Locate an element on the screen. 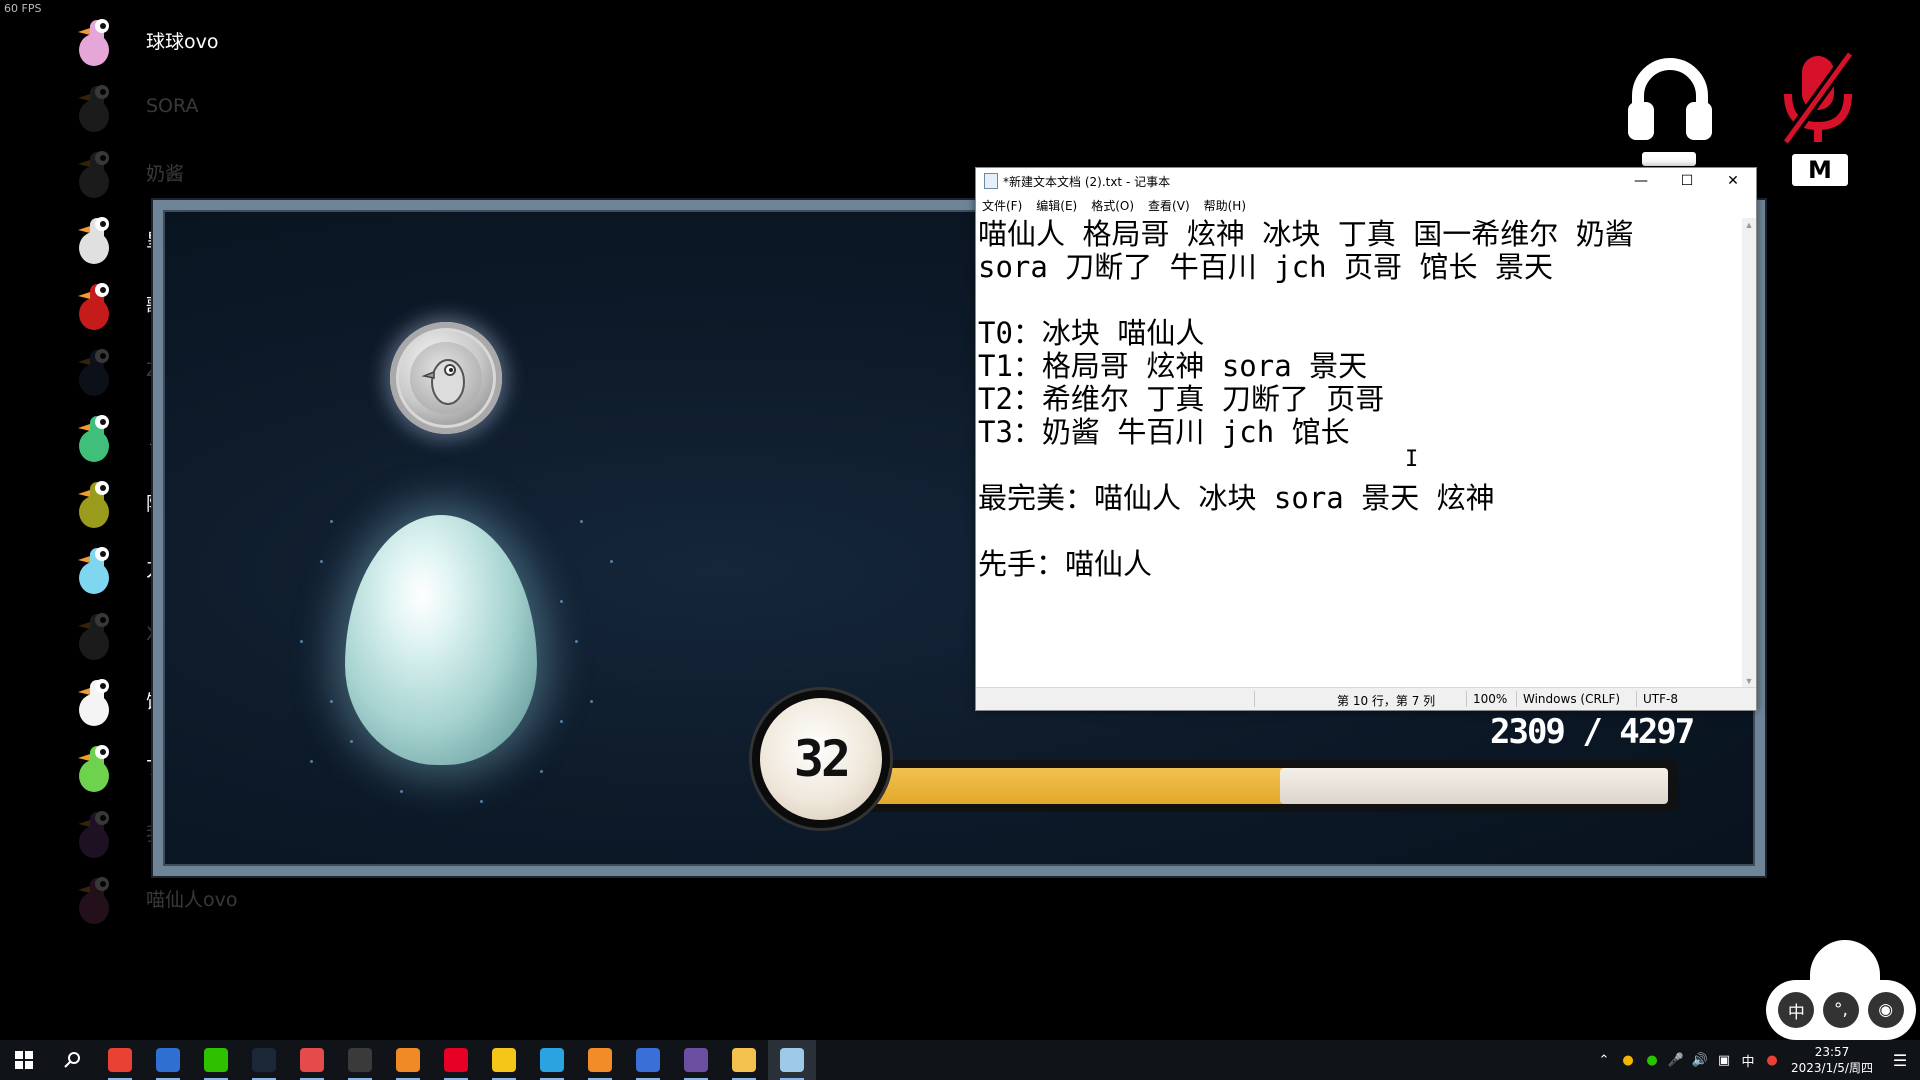 The width and height of the screenshot is (1920, 1080). taskbar-app-netease-music is located at coordinates (456, 1060).